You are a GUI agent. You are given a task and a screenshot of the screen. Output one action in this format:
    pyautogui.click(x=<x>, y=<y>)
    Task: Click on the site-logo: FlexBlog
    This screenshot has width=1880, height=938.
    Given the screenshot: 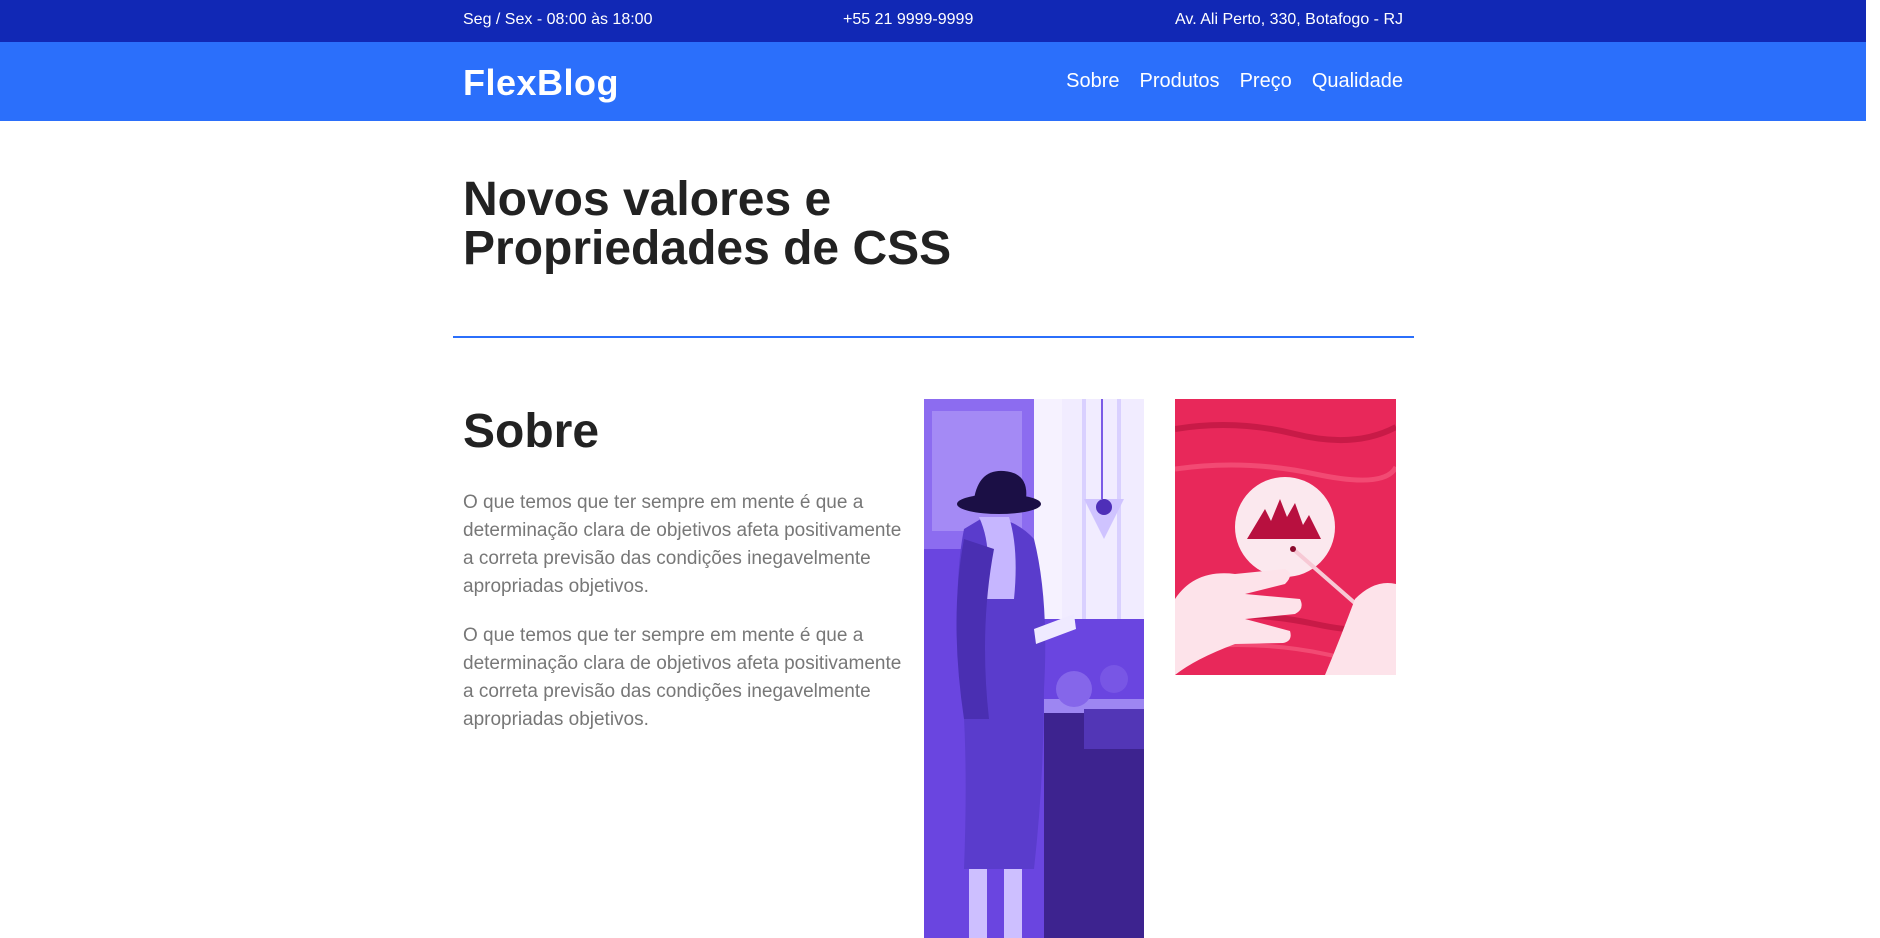 What is the action you would take?
    pyautogui.click(x=541, y=83)
    